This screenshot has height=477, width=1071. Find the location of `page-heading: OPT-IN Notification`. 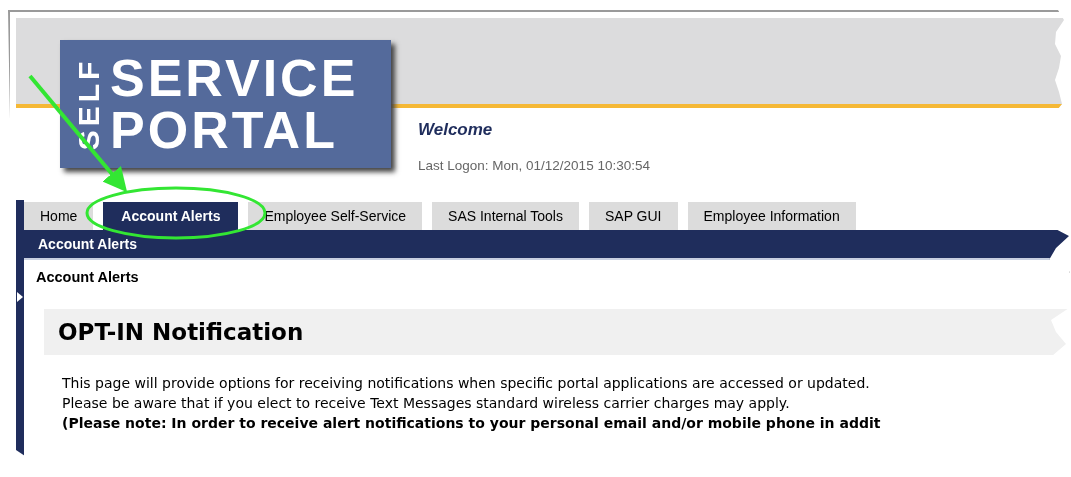

page-heading: OPT-IN Notification is located at coordinates (556, 332).